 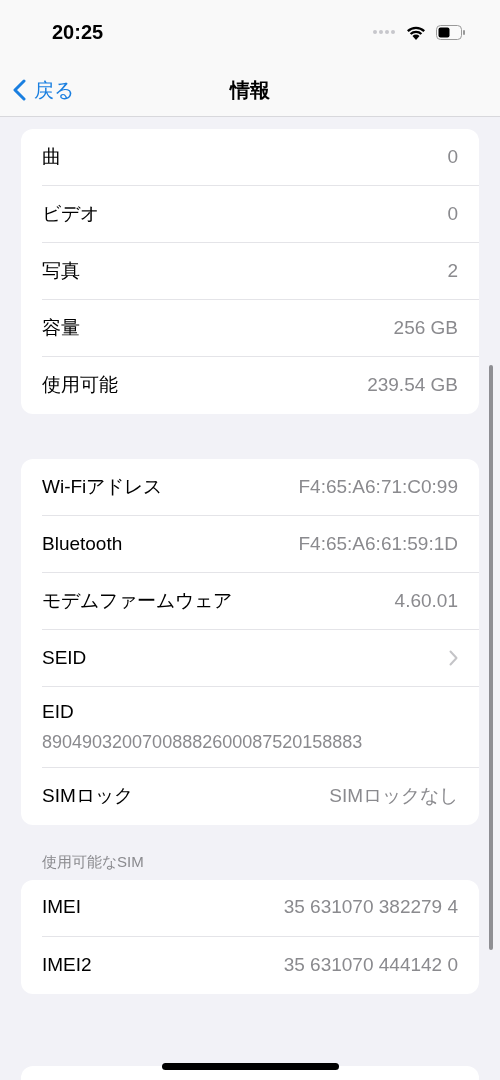 I want to click on row-value: SIMロックなし, so click(x=393, y=796).